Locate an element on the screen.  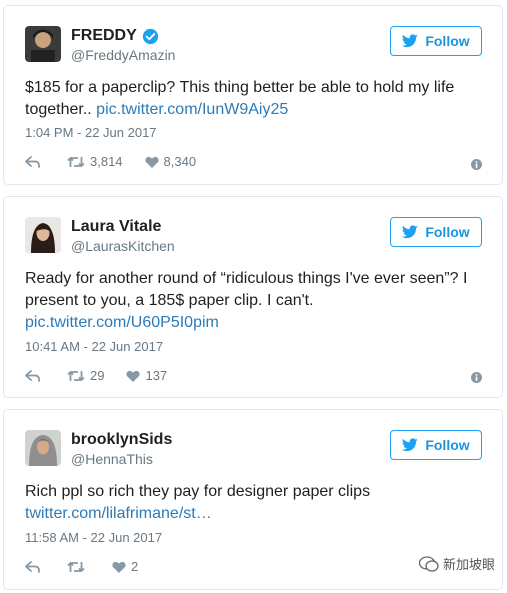
watermark-text: 新加坡眼 is located at coordinates (468, 564).